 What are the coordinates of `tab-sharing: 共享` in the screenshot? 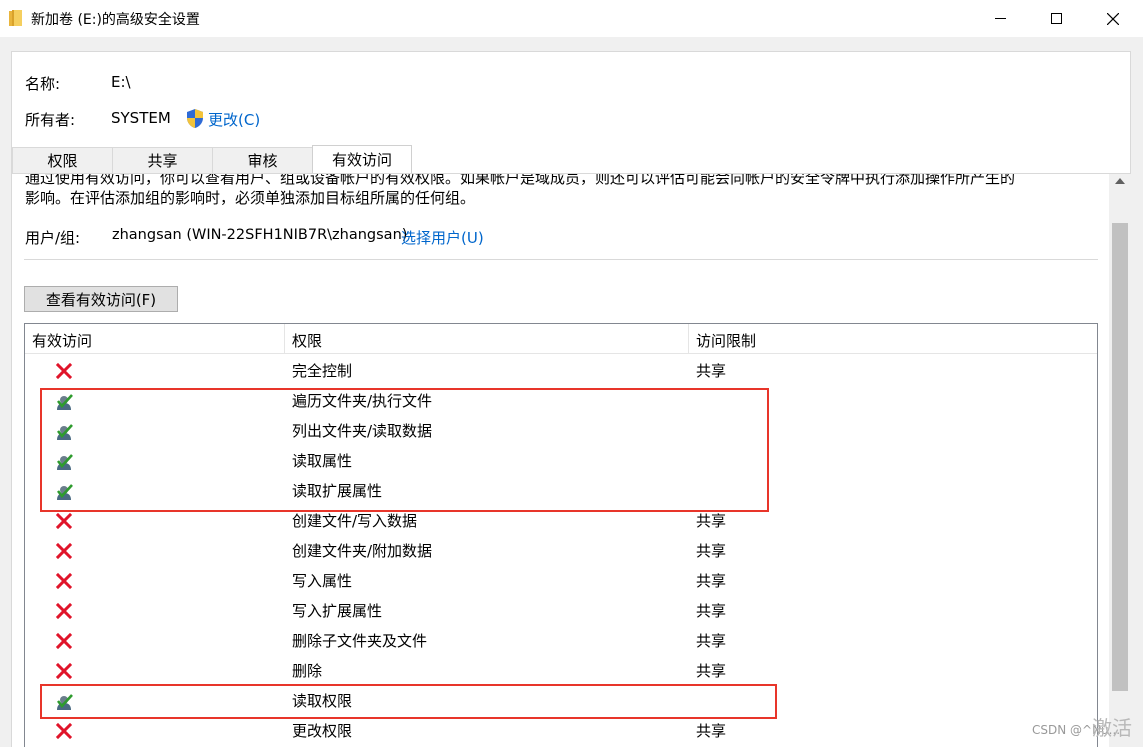 It's located at (162, 160).